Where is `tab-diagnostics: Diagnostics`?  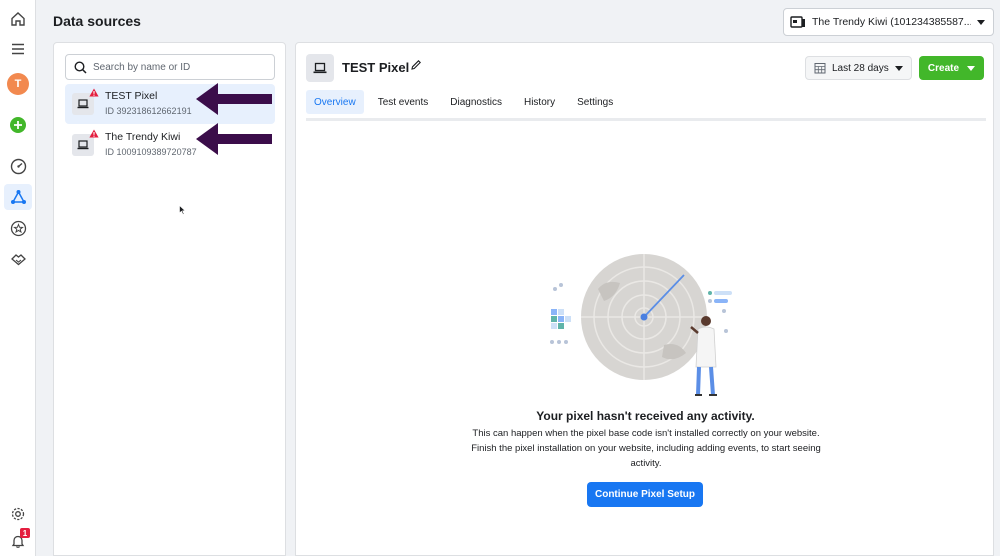
tab-diagnostics: Diagnostics is located at coordinates (476, 102).